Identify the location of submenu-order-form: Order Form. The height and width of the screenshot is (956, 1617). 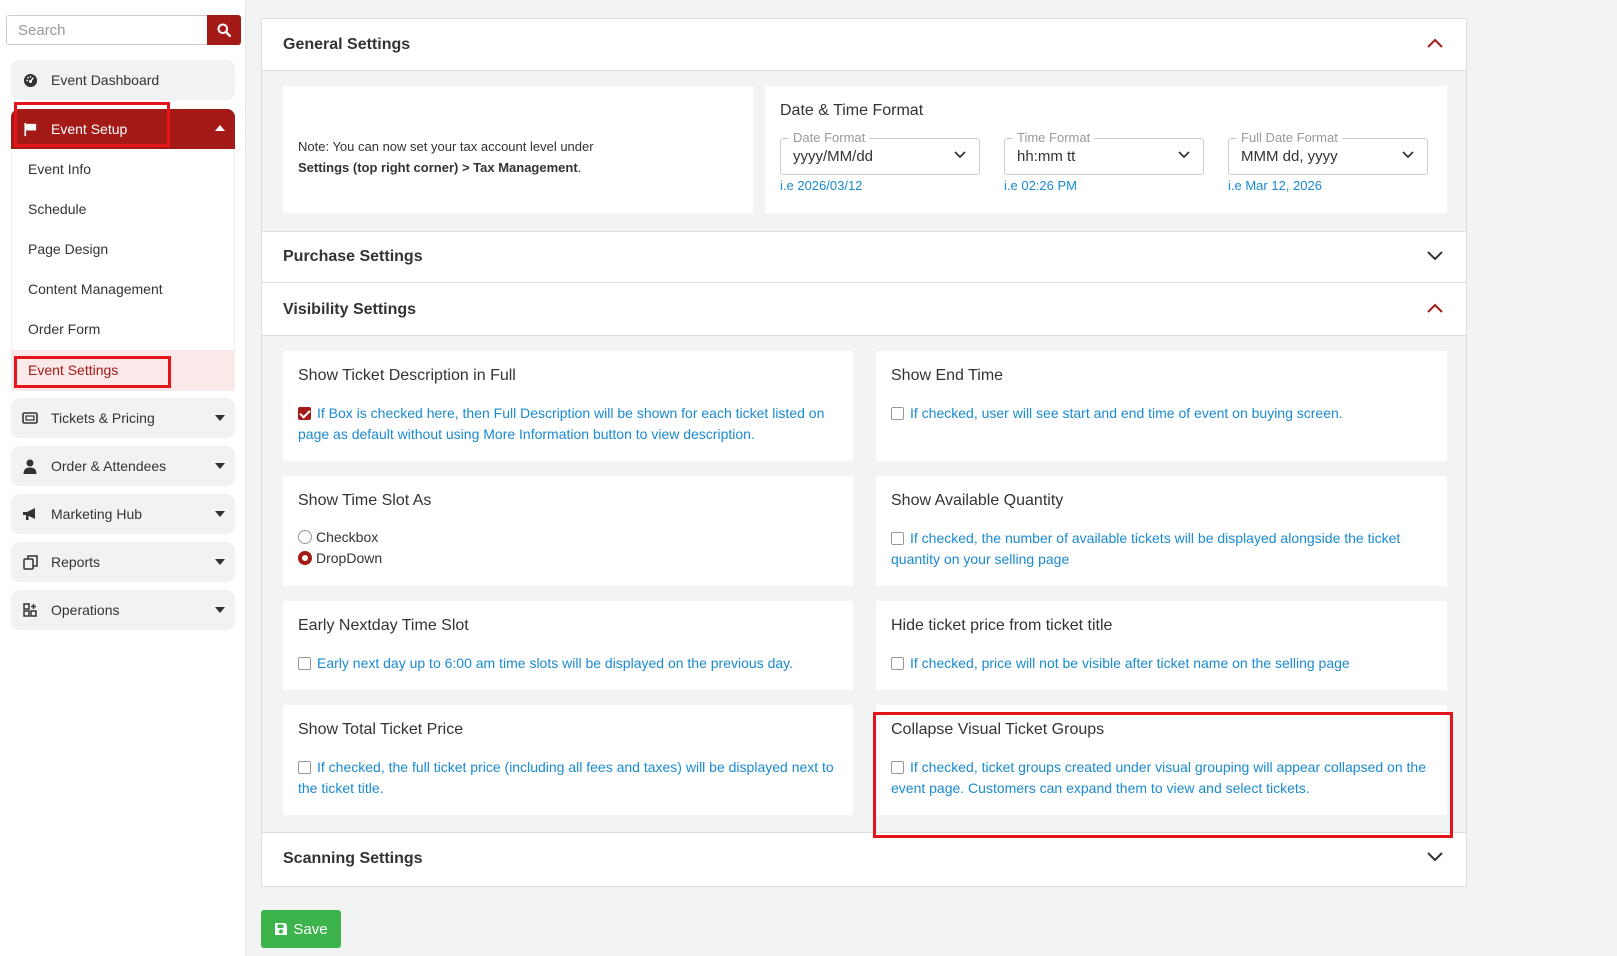
(64, 329).